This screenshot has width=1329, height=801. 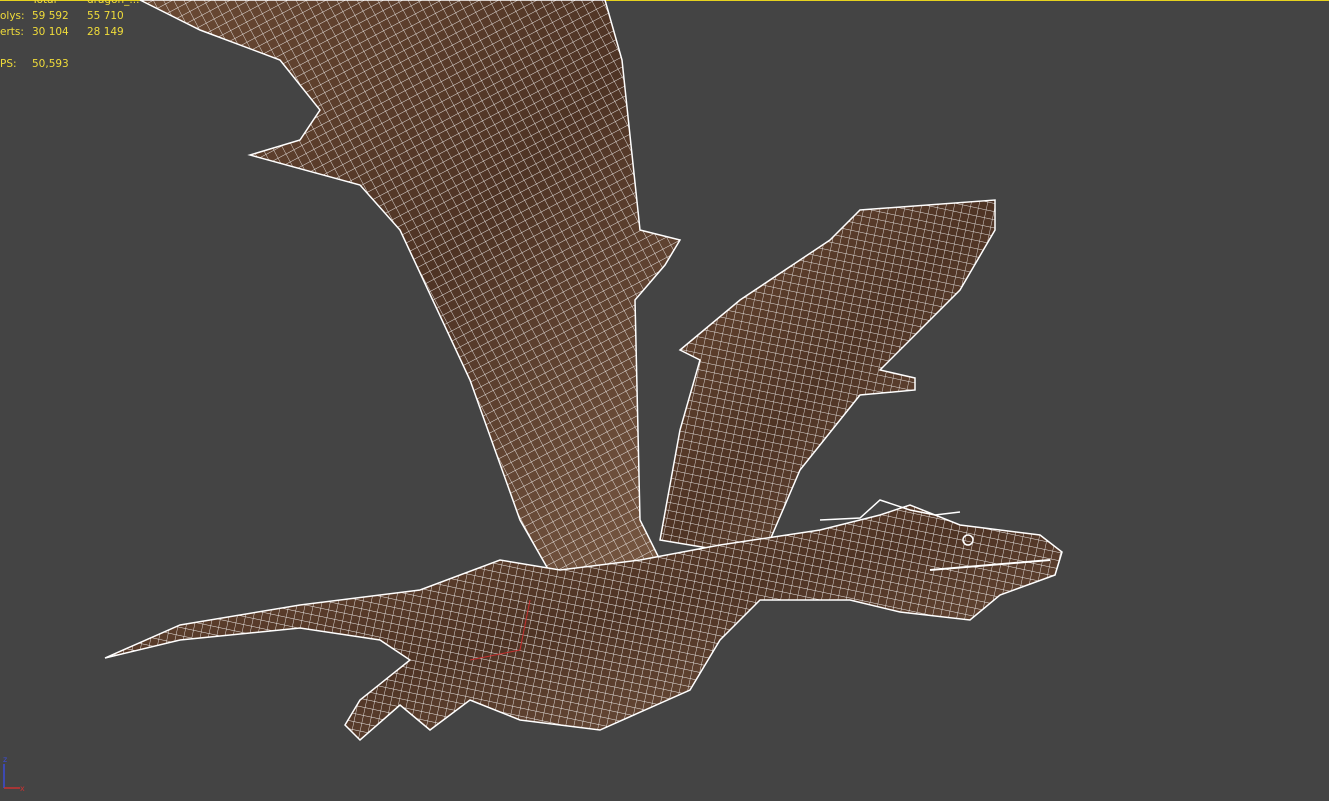 I want to click on stats-verts-total: 30 104, so click(x=50, y=32).